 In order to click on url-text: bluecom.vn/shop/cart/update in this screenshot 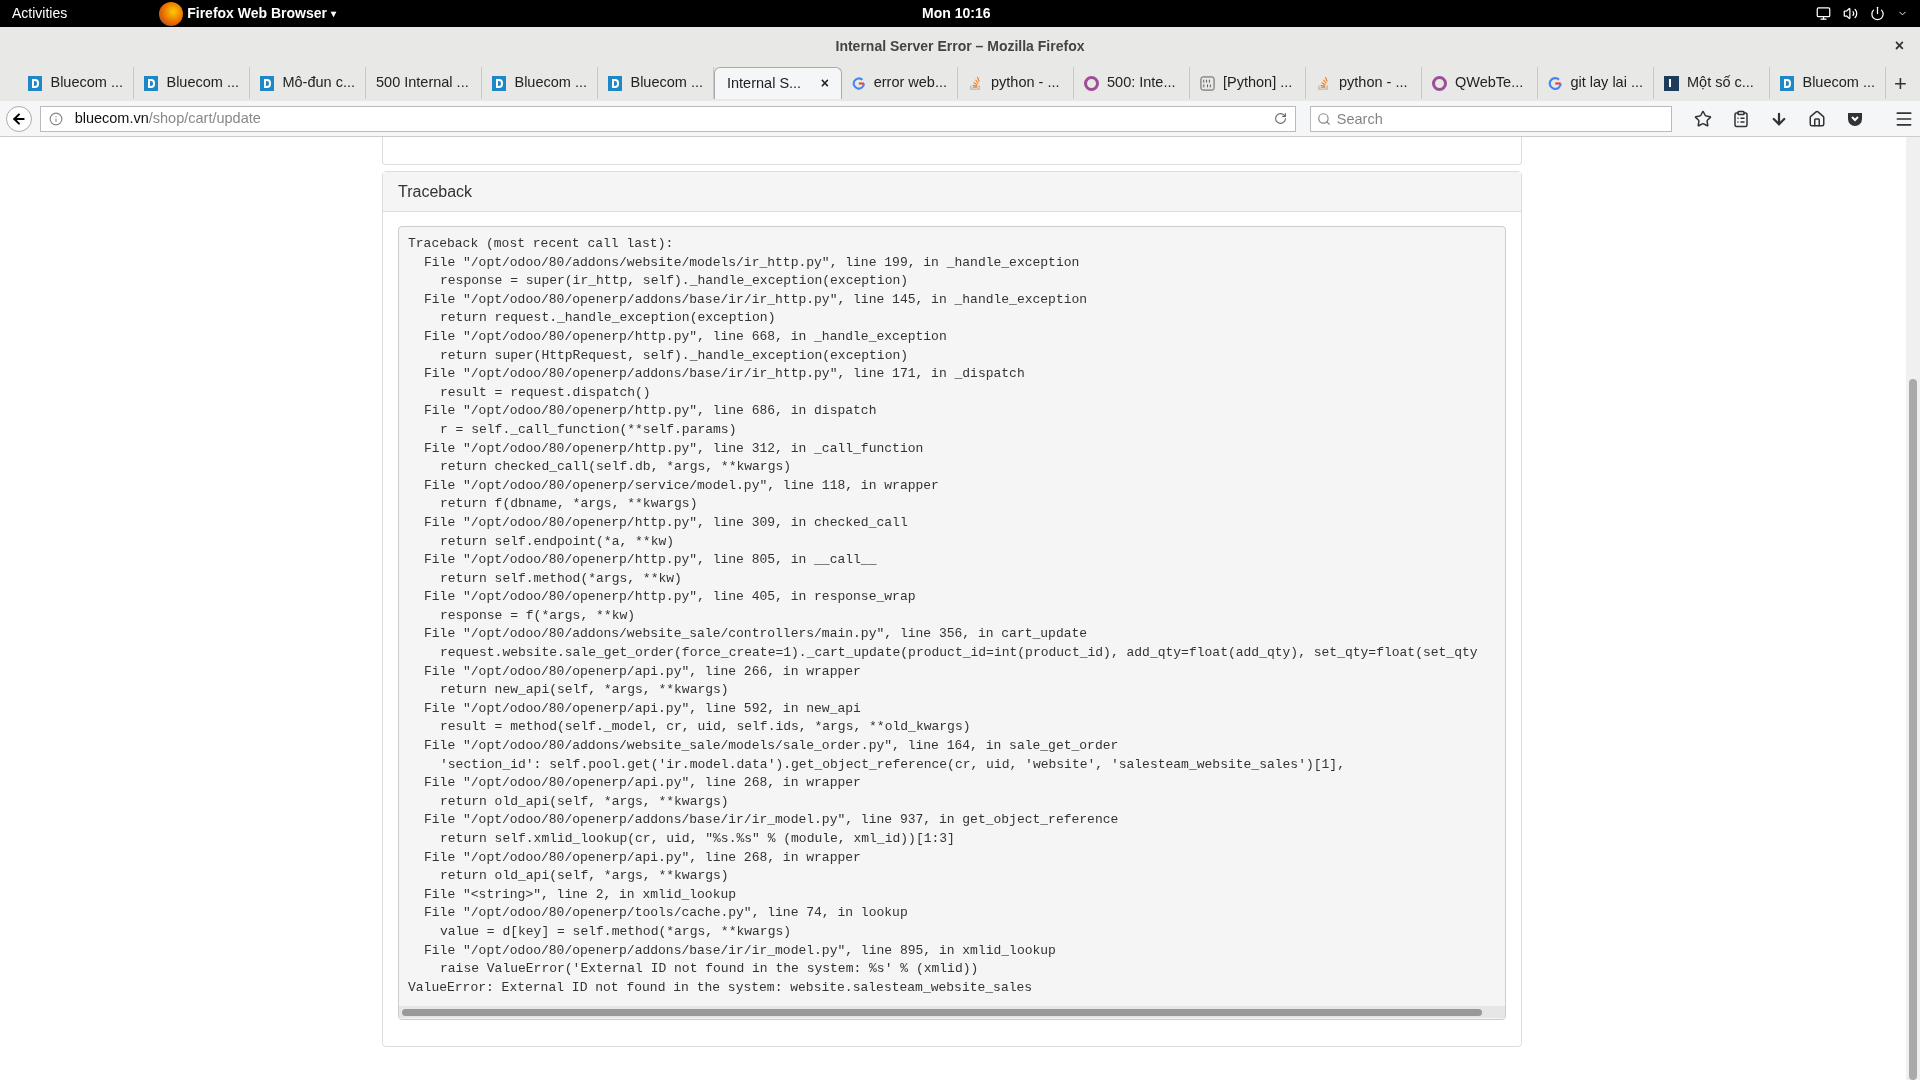, I will do `click(167, 118)`.